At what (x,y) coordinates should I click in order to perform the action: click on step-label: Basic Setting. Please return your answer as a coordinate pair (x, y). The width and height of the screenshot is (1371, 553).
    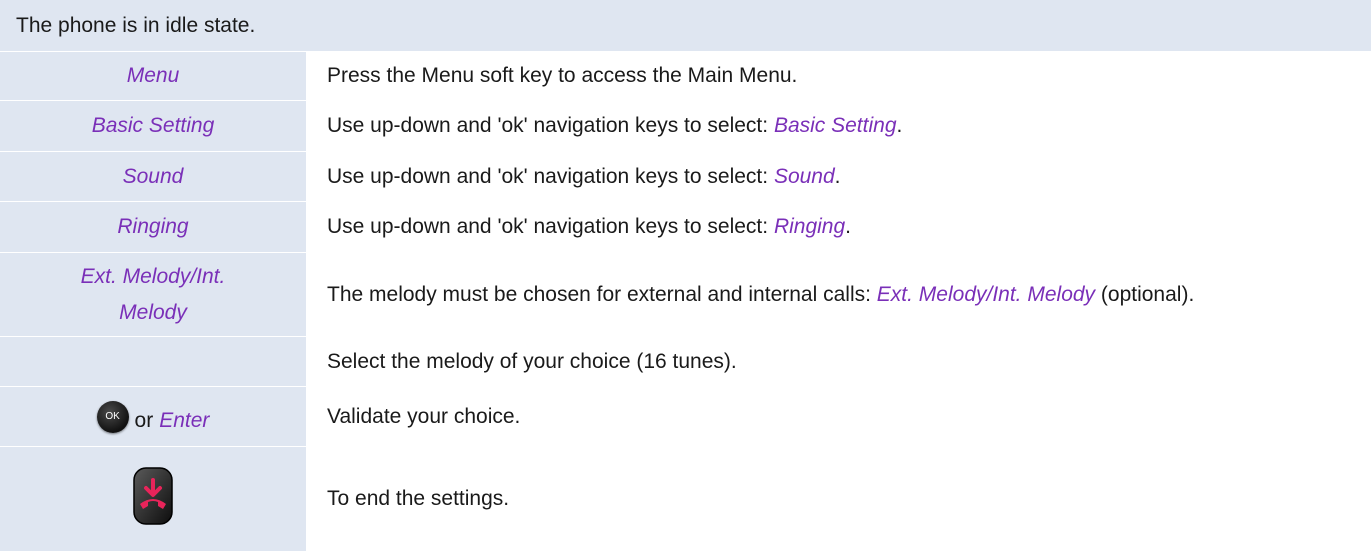
    Looking at the image, I should click on (153, 125).